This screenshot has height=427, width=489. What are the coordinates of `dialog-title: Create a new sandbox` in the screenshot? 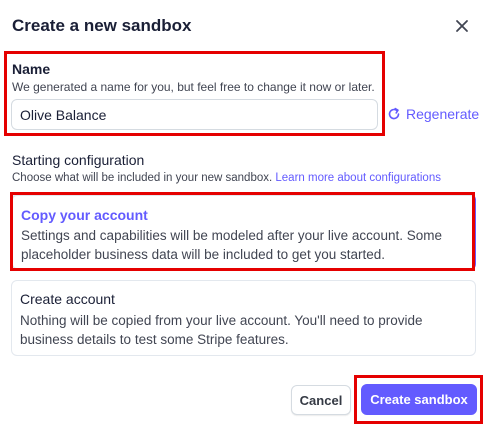 It's located at (102, 25).